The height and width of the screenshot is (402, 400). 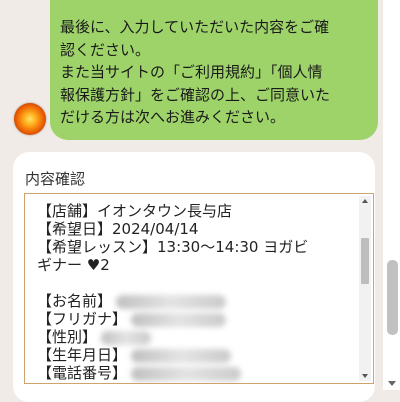 I want to click on confirm-label-gender: 【性別】, so click(x=67, y=337).